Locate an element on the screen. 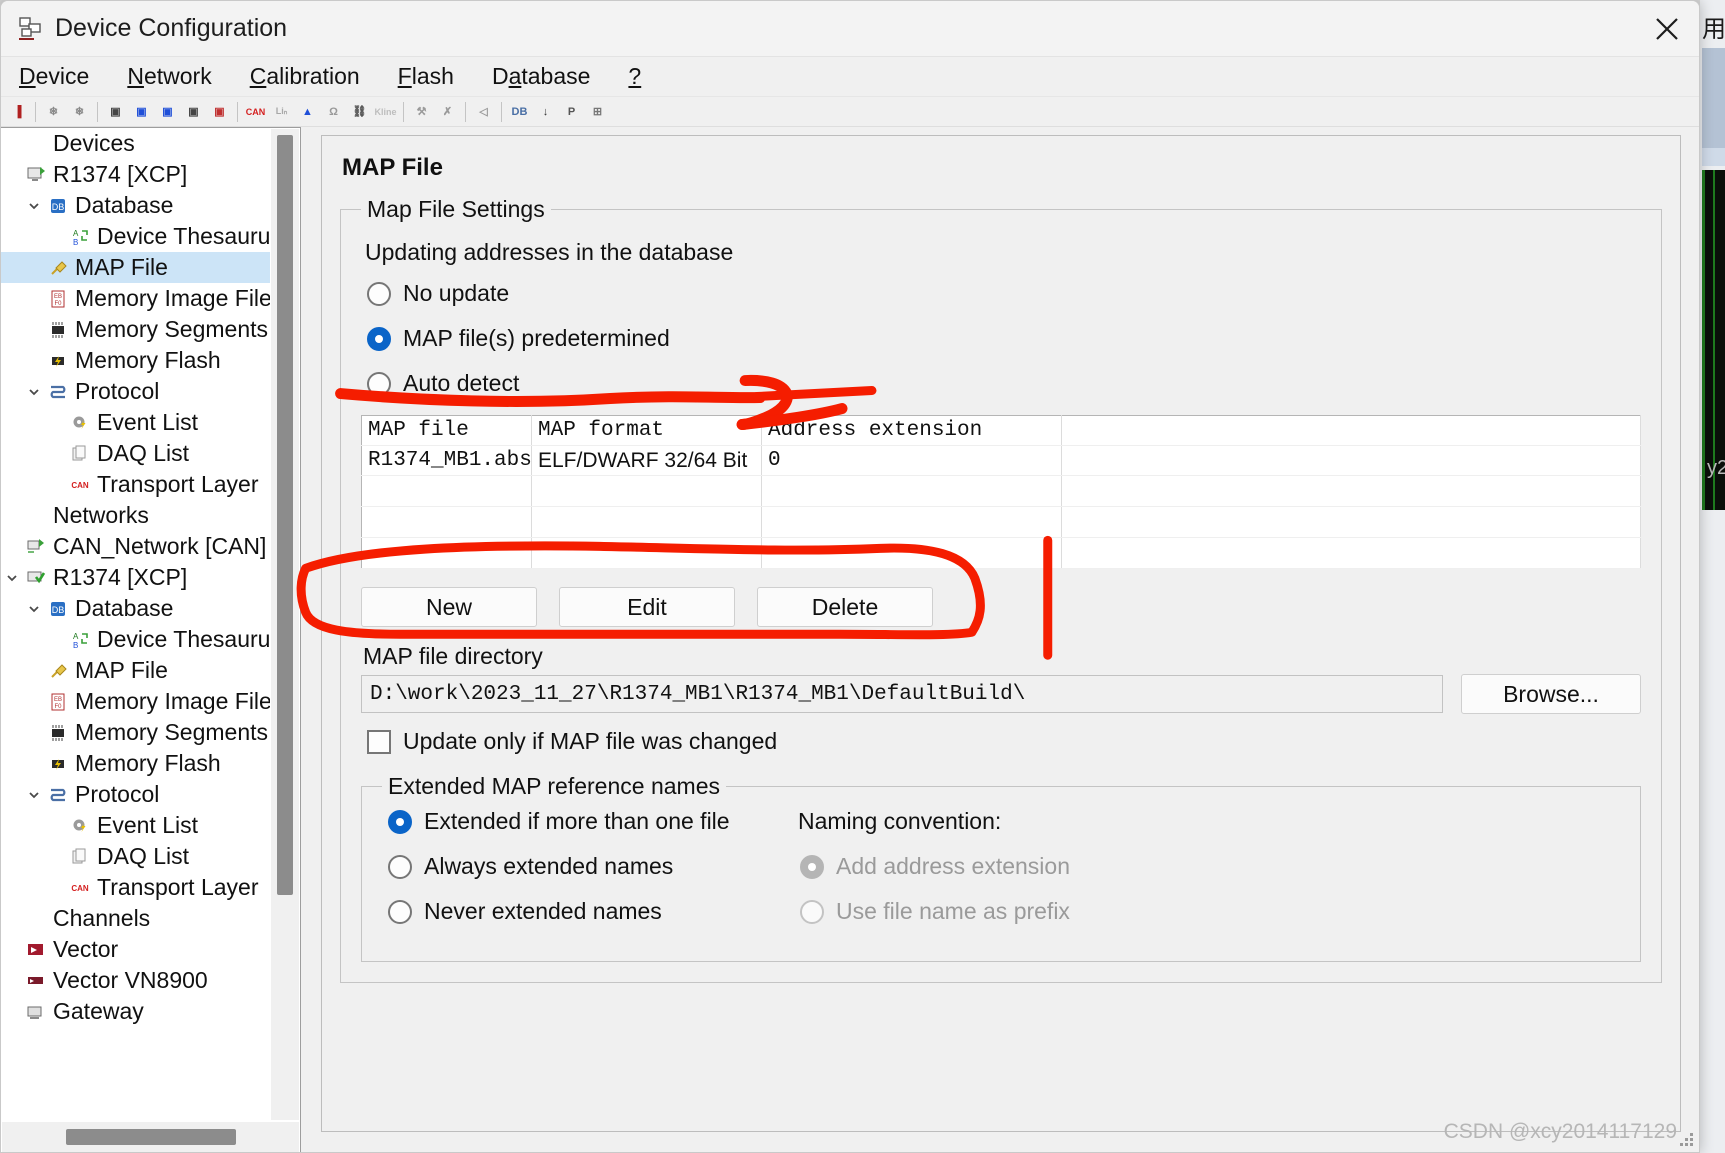 The image size is (1725, 1153). tree-item-gateway: Gateway is located at coordinates (135, 1011).